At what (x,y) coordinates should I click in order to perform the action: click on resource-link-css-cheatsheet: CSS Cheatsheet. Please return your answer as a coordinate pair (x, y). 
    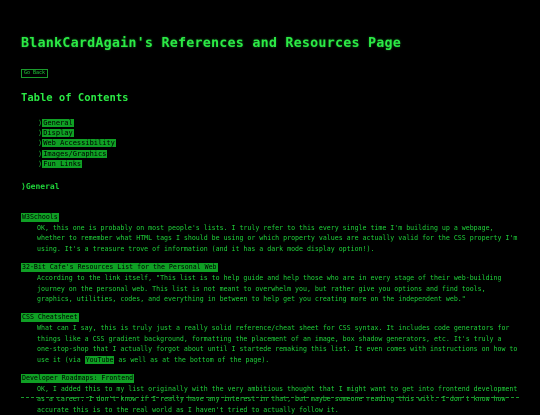
    Looking at the image, I should click on (50, 317).